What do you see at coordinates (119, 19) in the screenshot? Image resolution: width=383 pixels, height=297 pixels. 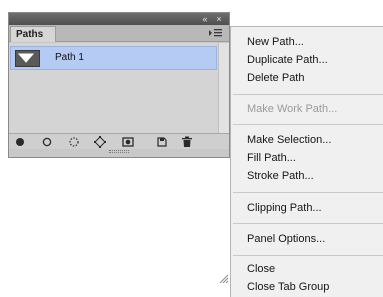 I see `panel-titlebar: « ×` at bounding box center [119, 19].